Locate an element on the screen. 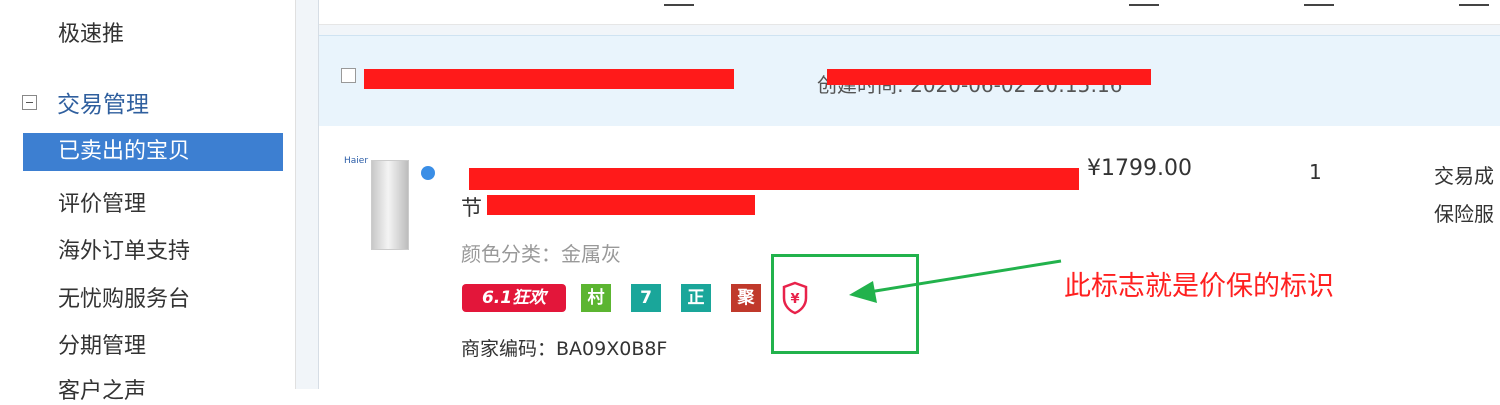  redaction-time is located at coordinates (989, 77).